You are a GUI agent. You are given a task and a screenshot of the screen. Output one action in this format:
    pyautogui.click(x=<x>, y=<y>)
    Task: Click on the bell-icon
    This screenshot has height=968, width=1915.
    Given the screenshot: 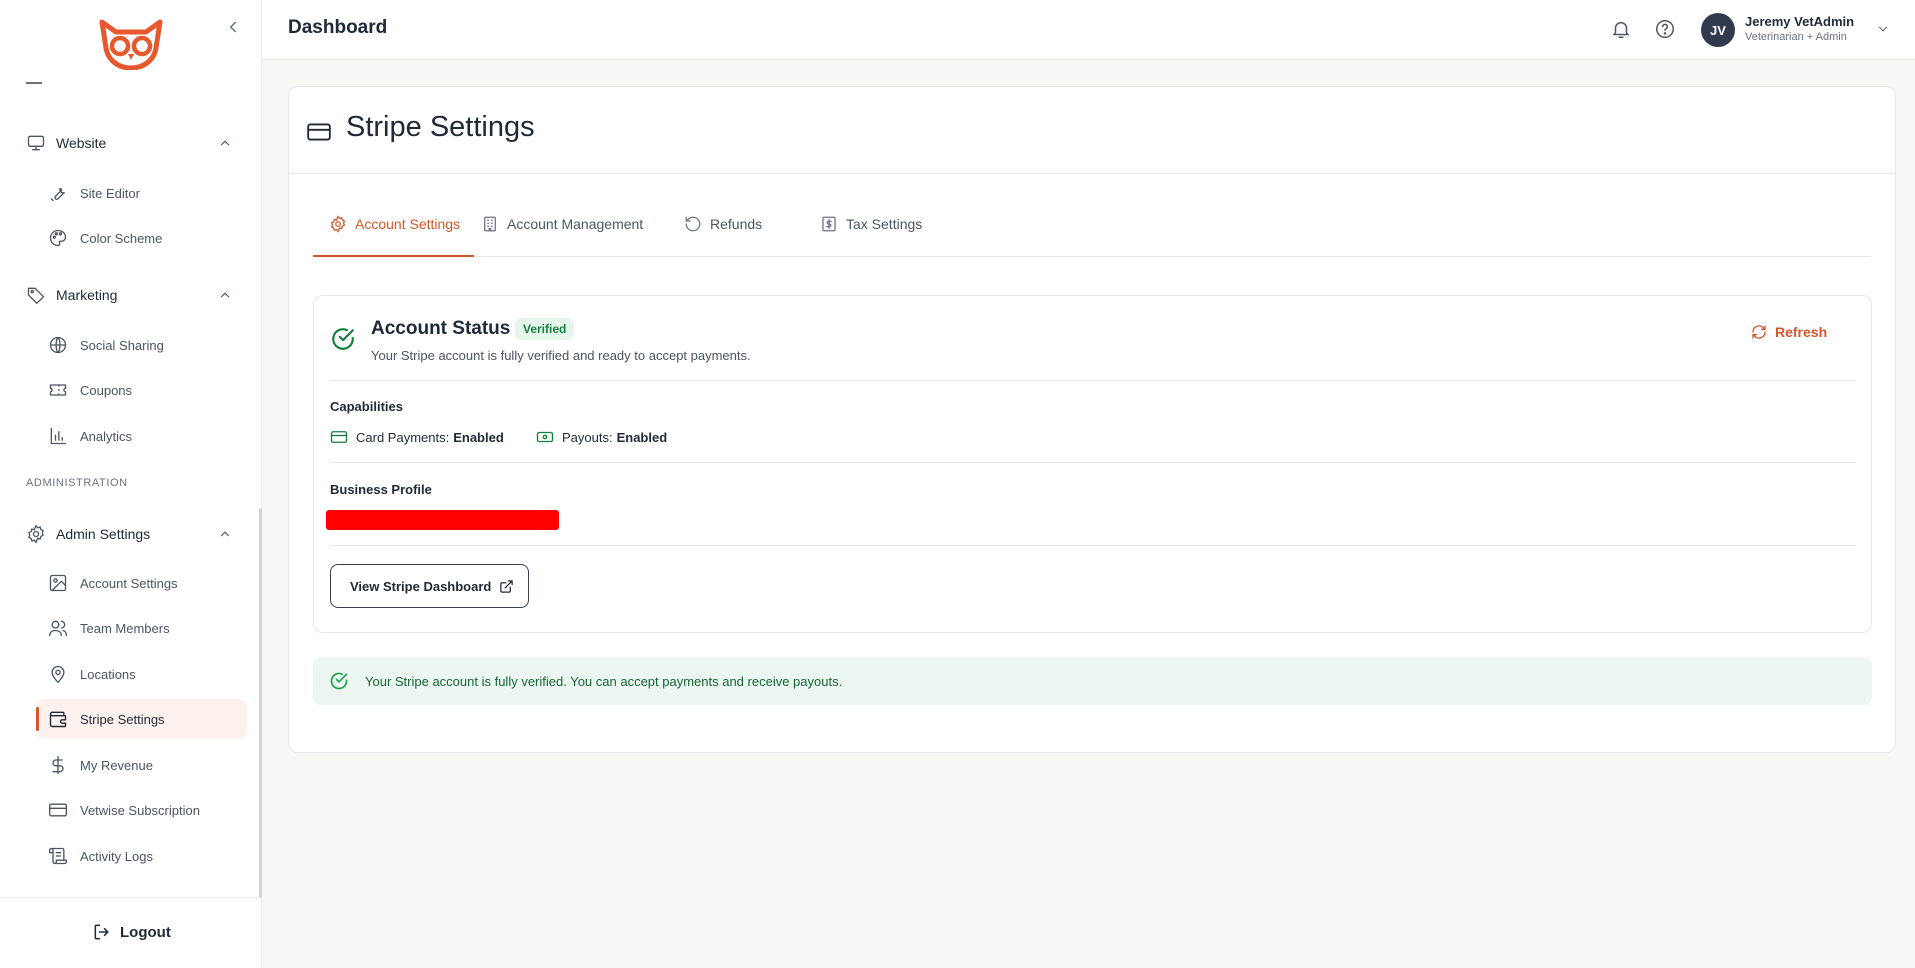 What is the action you would take?
    pyautogui.click(x=1621, y=29)
    